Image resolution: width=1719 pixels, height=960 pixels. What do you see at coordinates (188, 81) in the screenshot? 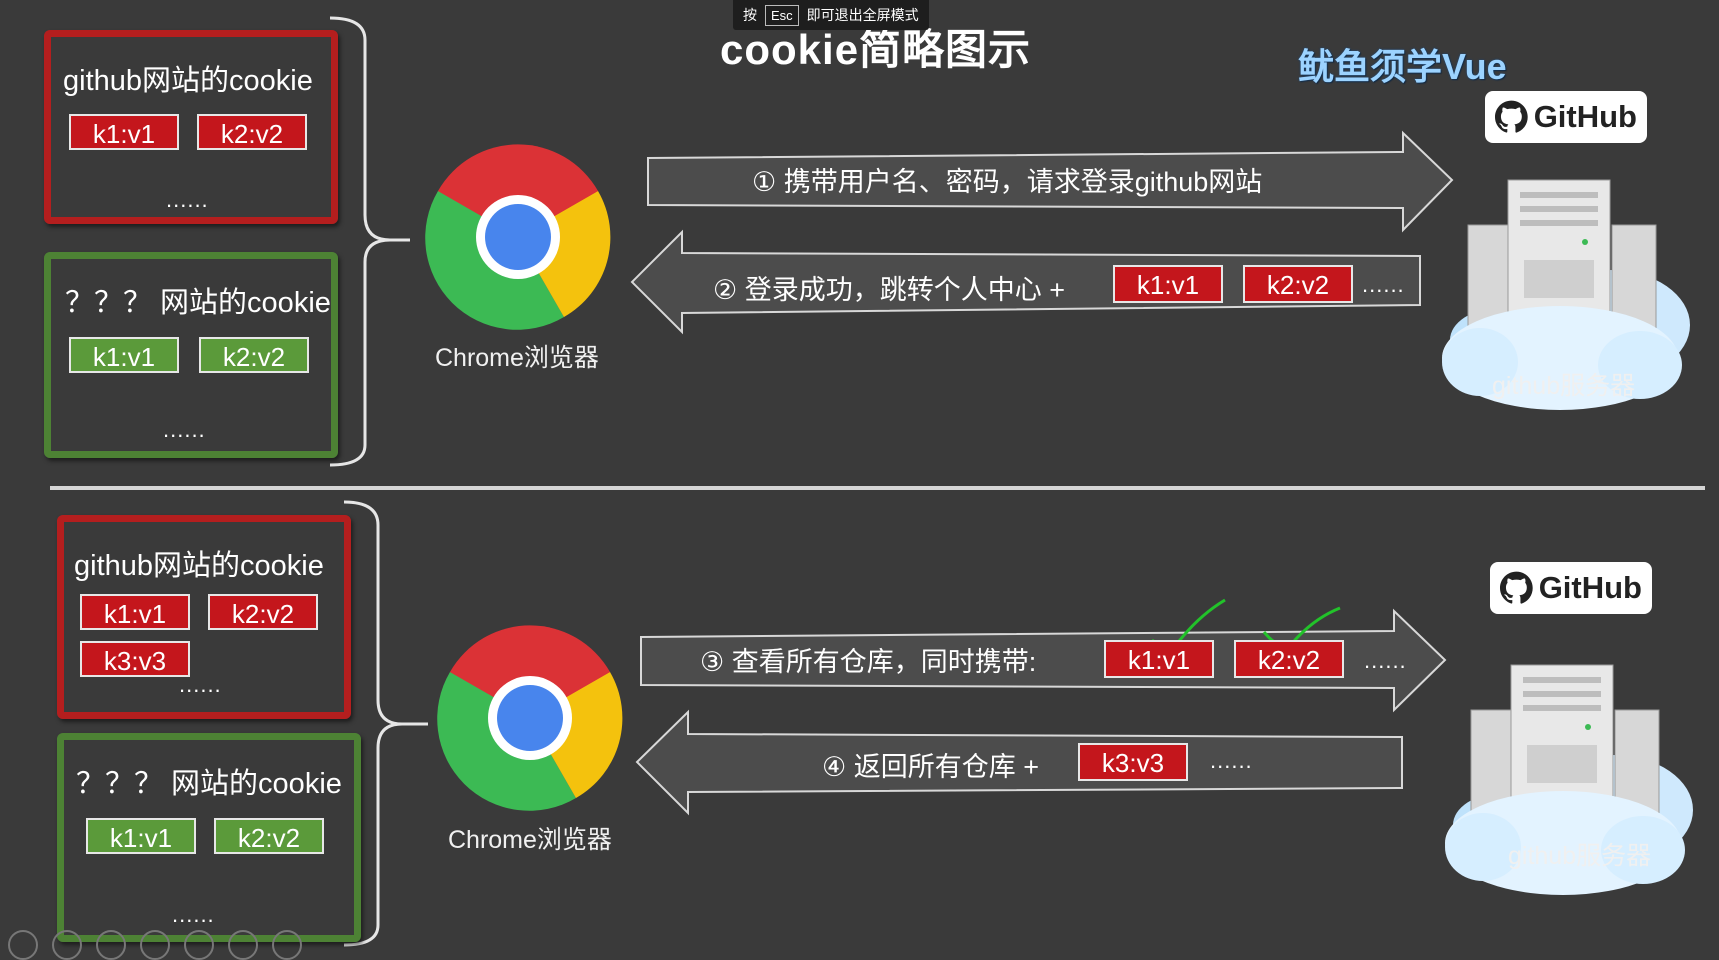
I see `top-github-cookie-title: github网站的cookie` at bounding box center [188, 81].